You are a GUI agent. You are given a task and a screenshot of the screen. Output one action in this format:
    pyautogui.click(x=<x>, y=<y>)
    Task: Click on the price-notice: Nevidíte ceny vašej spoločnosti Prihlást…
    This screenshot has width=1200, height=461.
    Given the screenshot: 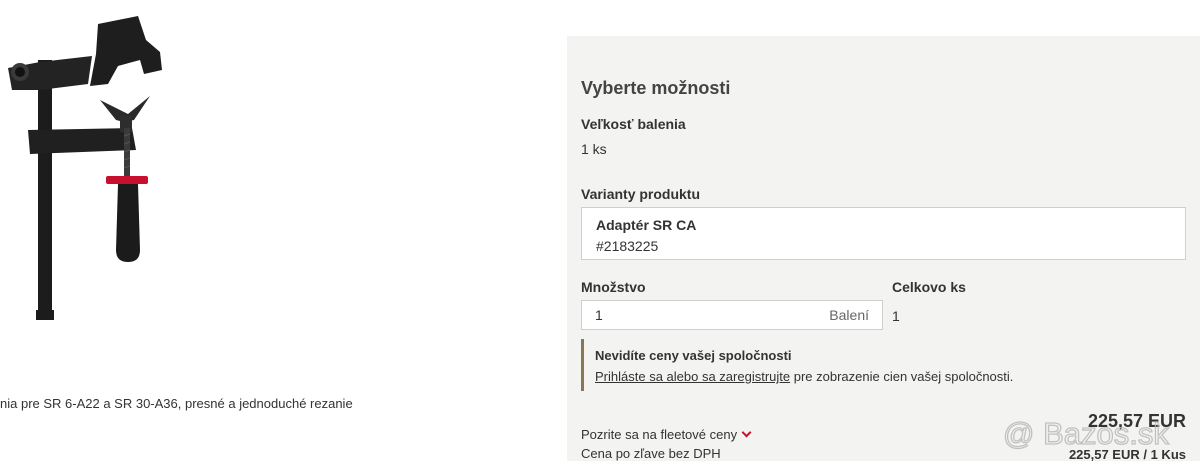 What is the action you would take?
    pyautogui.click(x=831, y=365)
    